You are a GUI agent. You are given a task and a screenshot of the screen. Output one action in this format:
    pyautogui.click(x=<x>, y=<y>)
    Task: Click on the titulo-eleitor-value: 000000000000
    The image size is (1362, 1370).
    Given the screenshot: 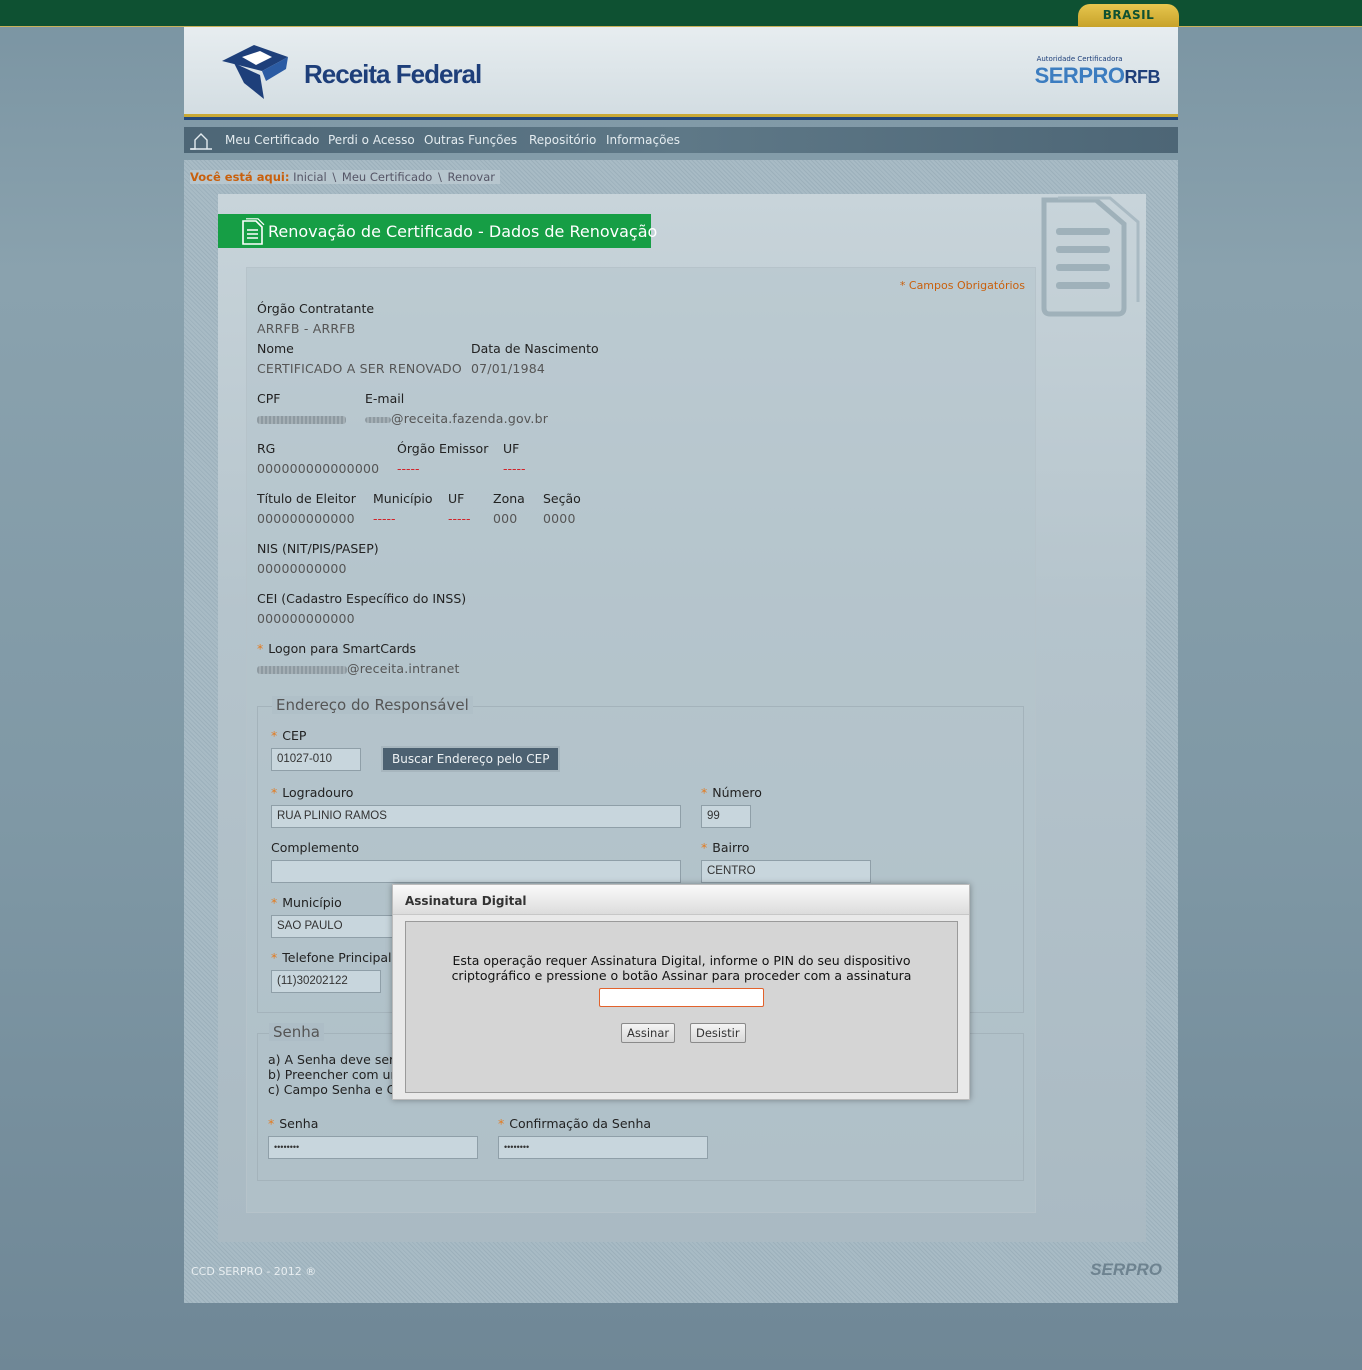 What is the action you would take?
    pyautogui.click(x=306, y=518)
    